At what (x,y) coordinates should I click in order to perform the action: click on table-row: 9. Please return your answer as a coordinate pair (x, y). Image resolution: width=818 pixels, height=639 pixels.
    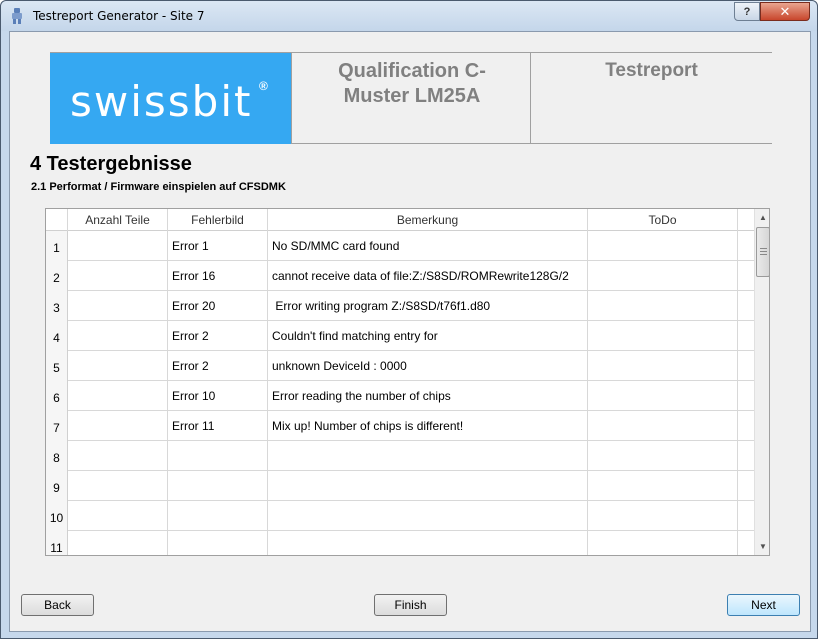
    Looking at the image, I should click on (400, 486).